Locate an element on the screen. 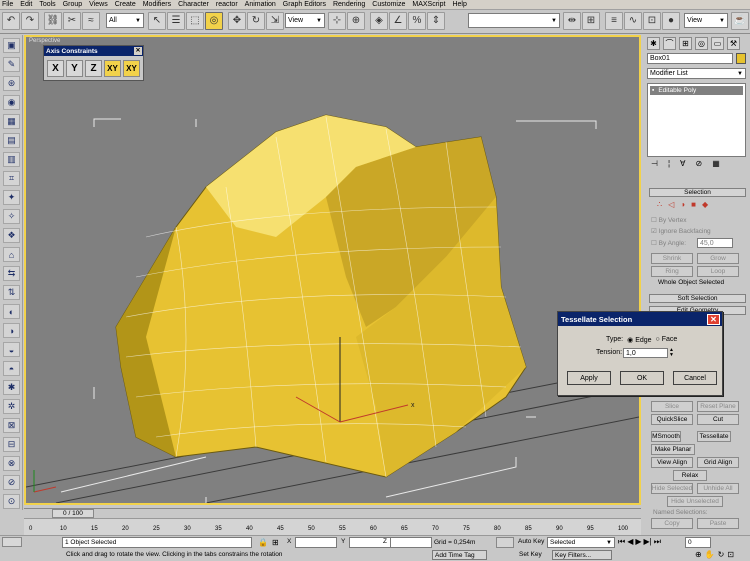 This screenshot has height=561, width=750. snap-toggle-icon: ◈ is located at coordinates (379, 21).